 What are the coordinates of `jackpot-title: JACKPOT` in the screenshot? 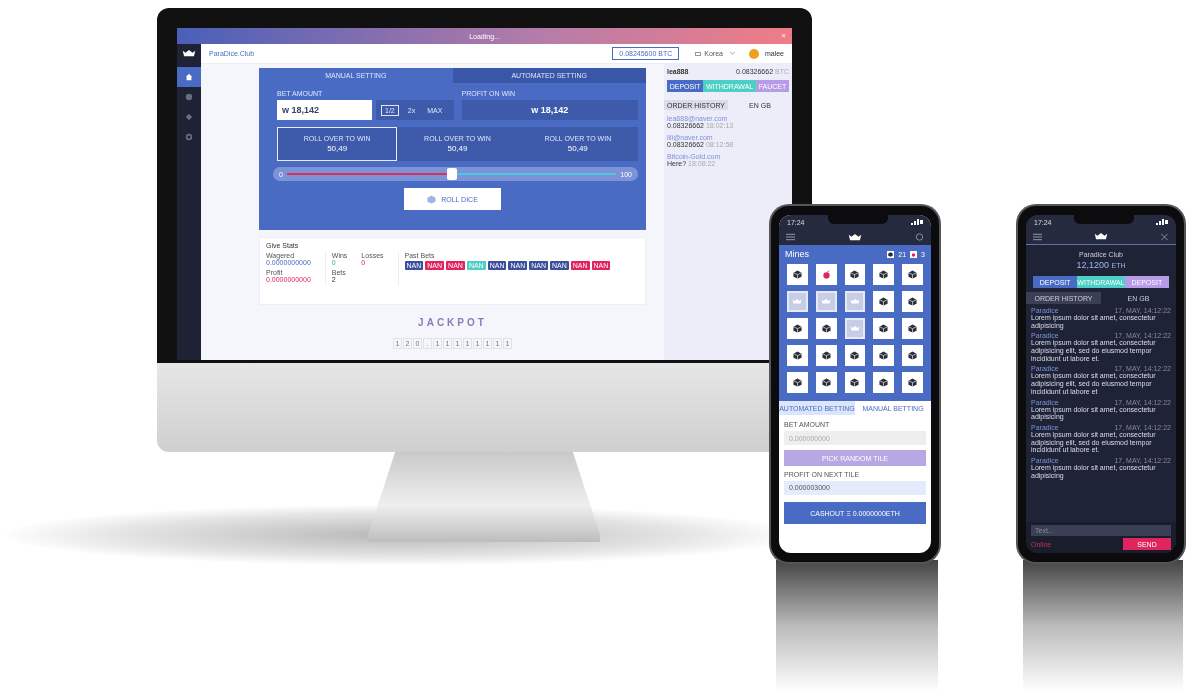 It's located at (452, 322).